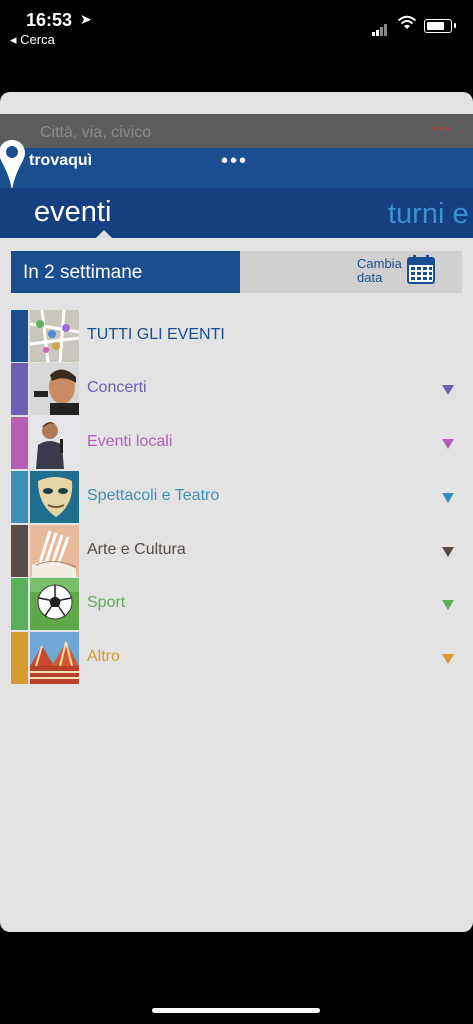  I want to click on category-concerti: Concerti, so click(236, 389).